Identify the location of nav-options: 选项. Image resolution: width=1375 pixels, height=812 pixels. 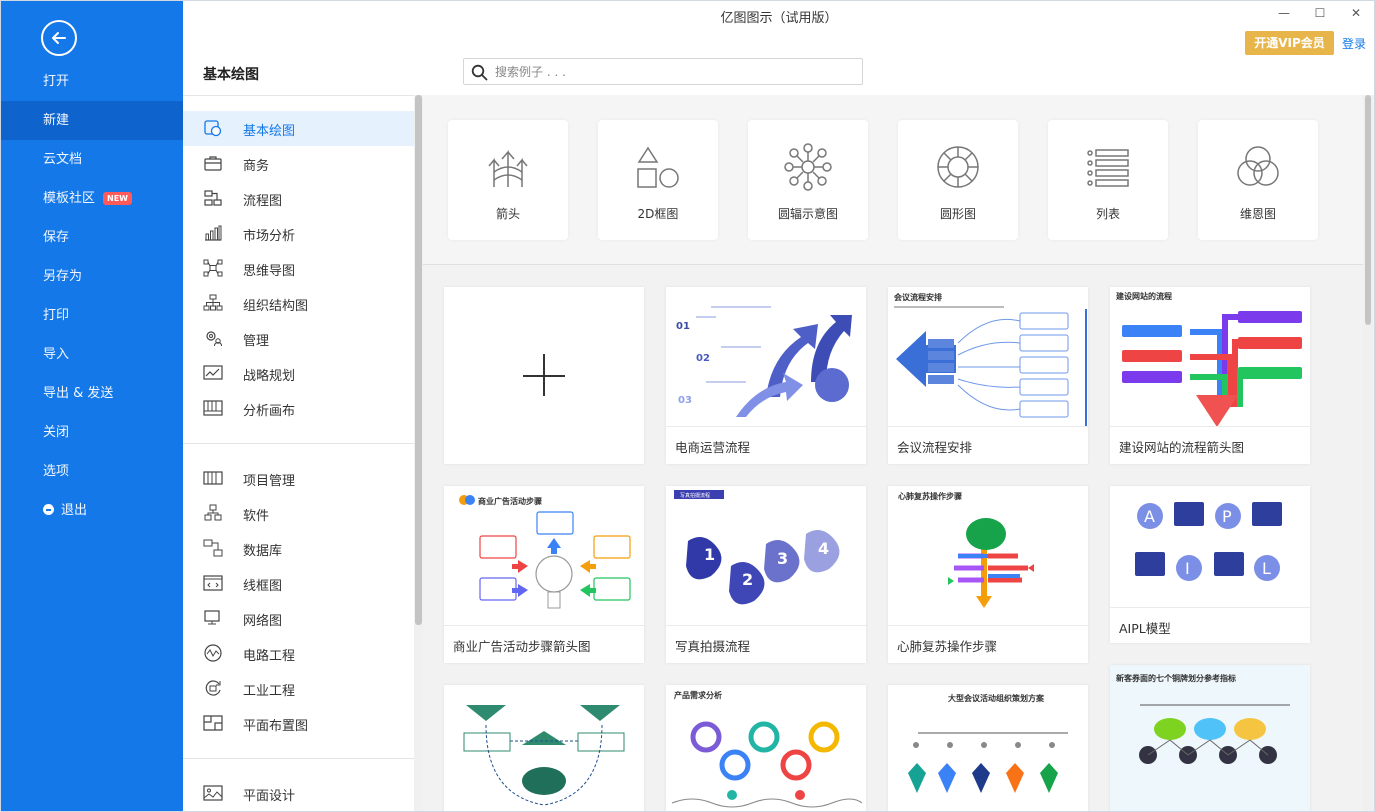
(91, 471).